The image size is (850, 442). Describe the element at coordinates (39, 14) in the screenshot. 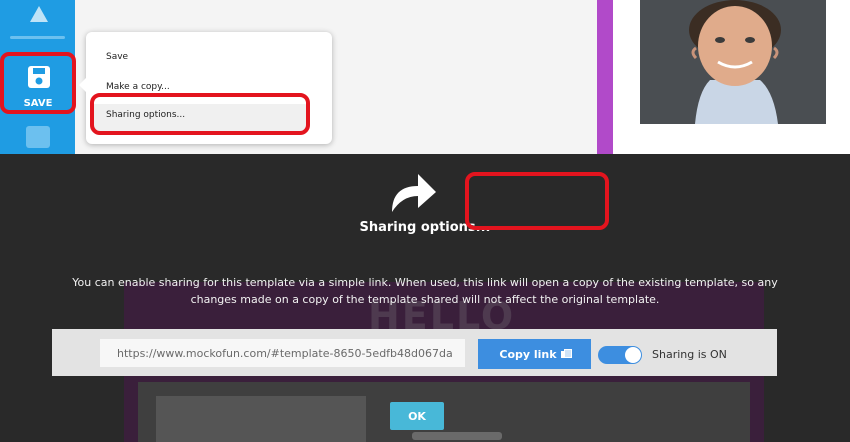

I see `triangle-icon` at that location.